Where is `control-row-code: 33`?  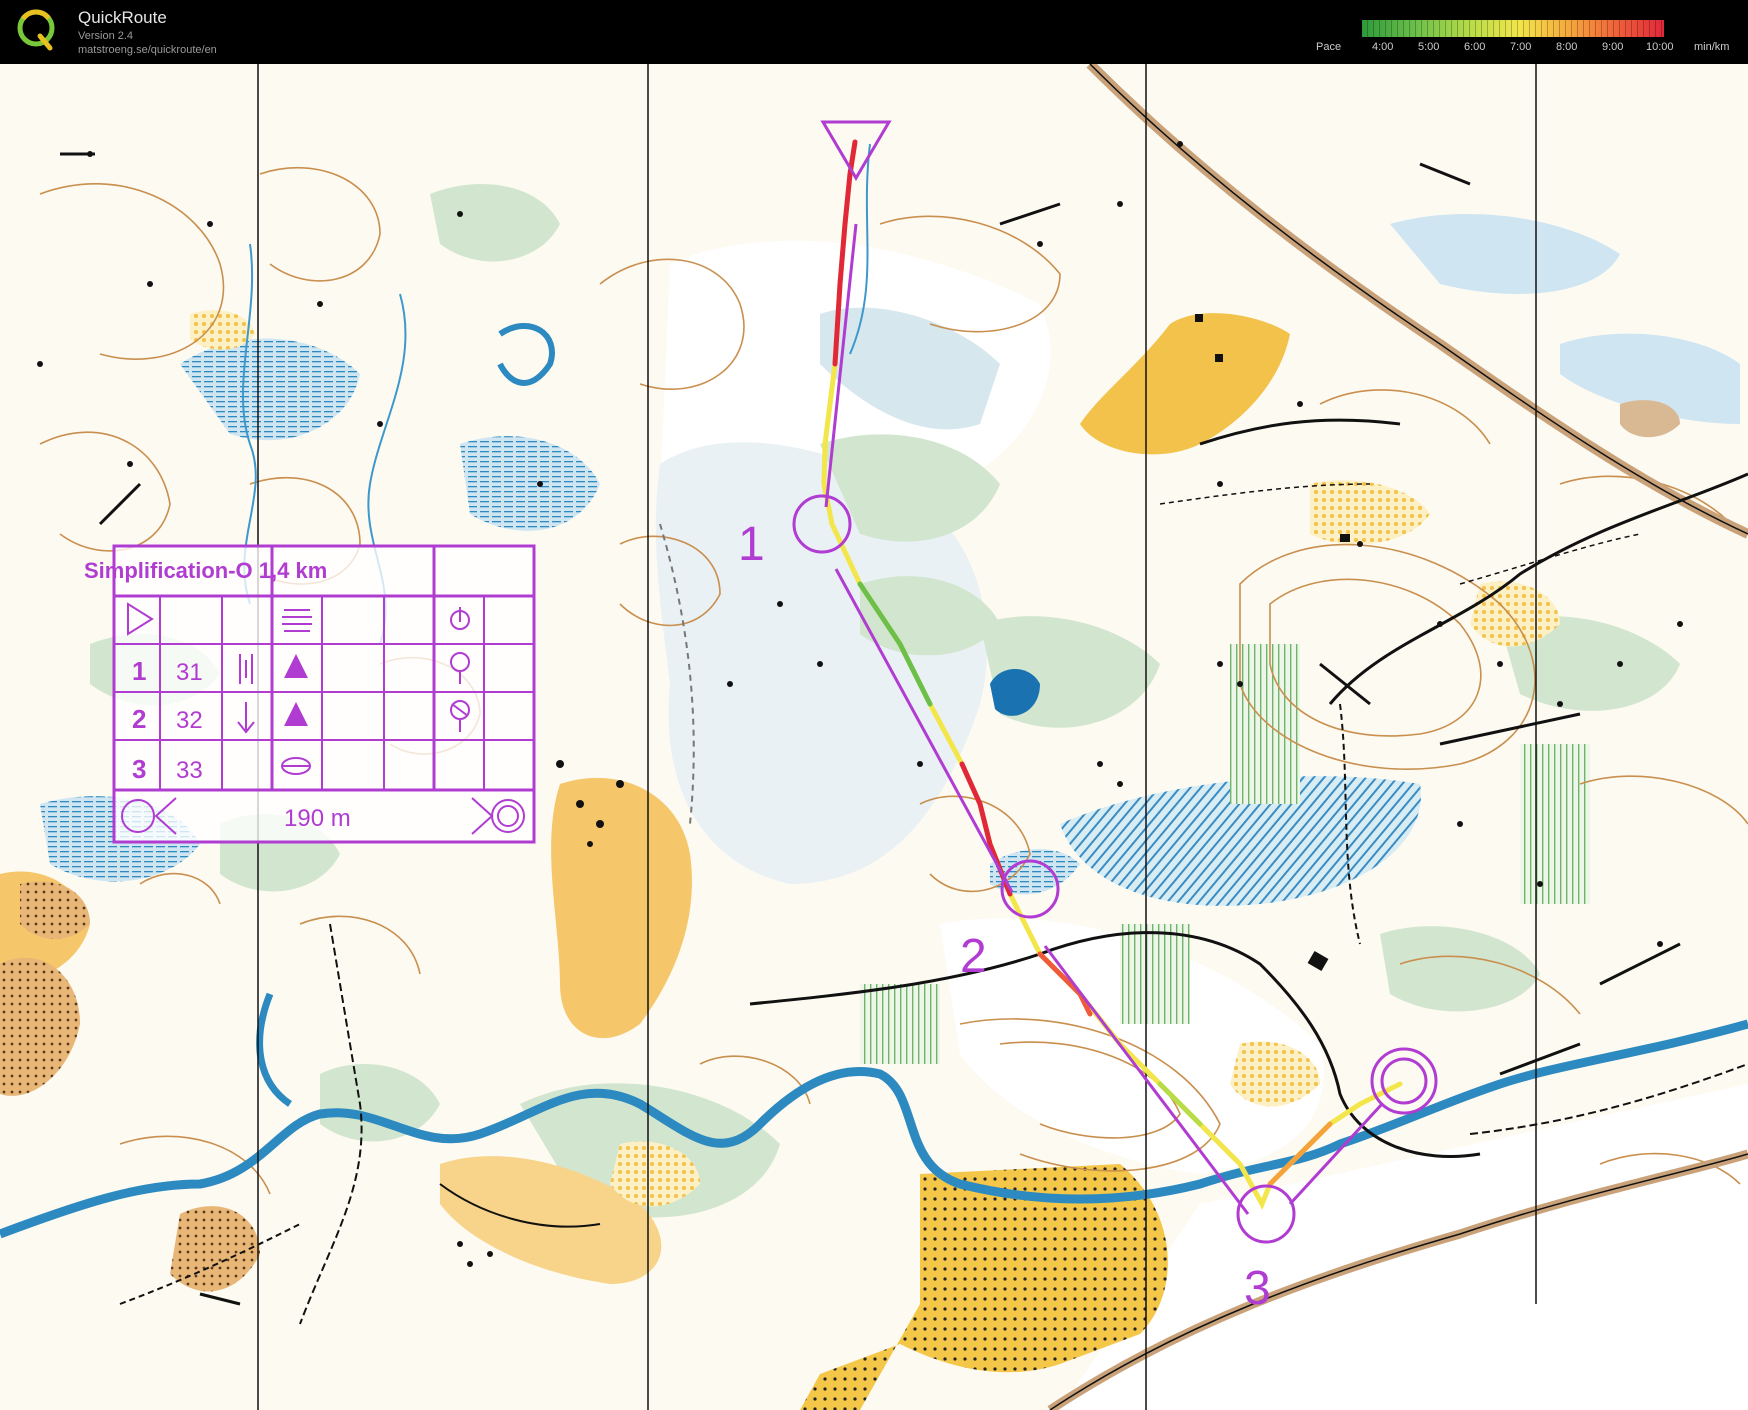 control-row-code: 33 is located at coordinates (189, 770).